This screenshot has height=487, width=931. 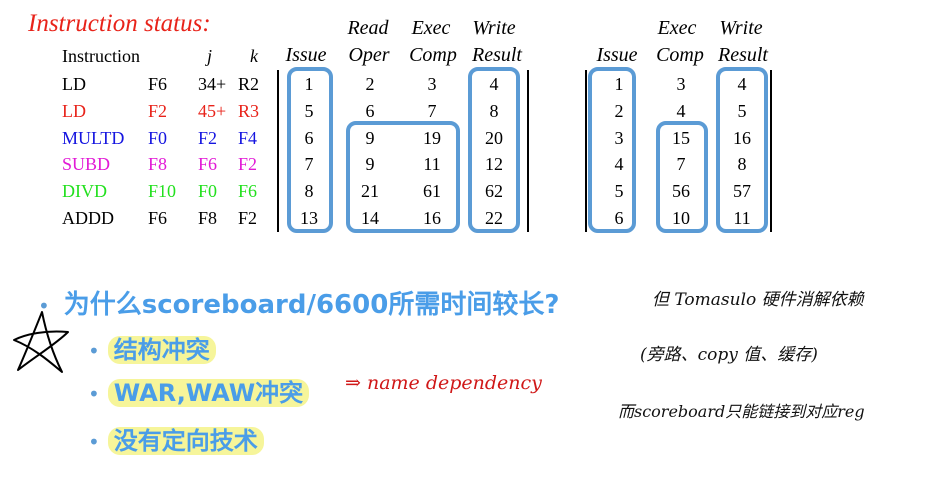 What do you see at coordinates (208, 191) in the screenshot?
I see `instruction-j: F0` at bounding box center [208, 191].